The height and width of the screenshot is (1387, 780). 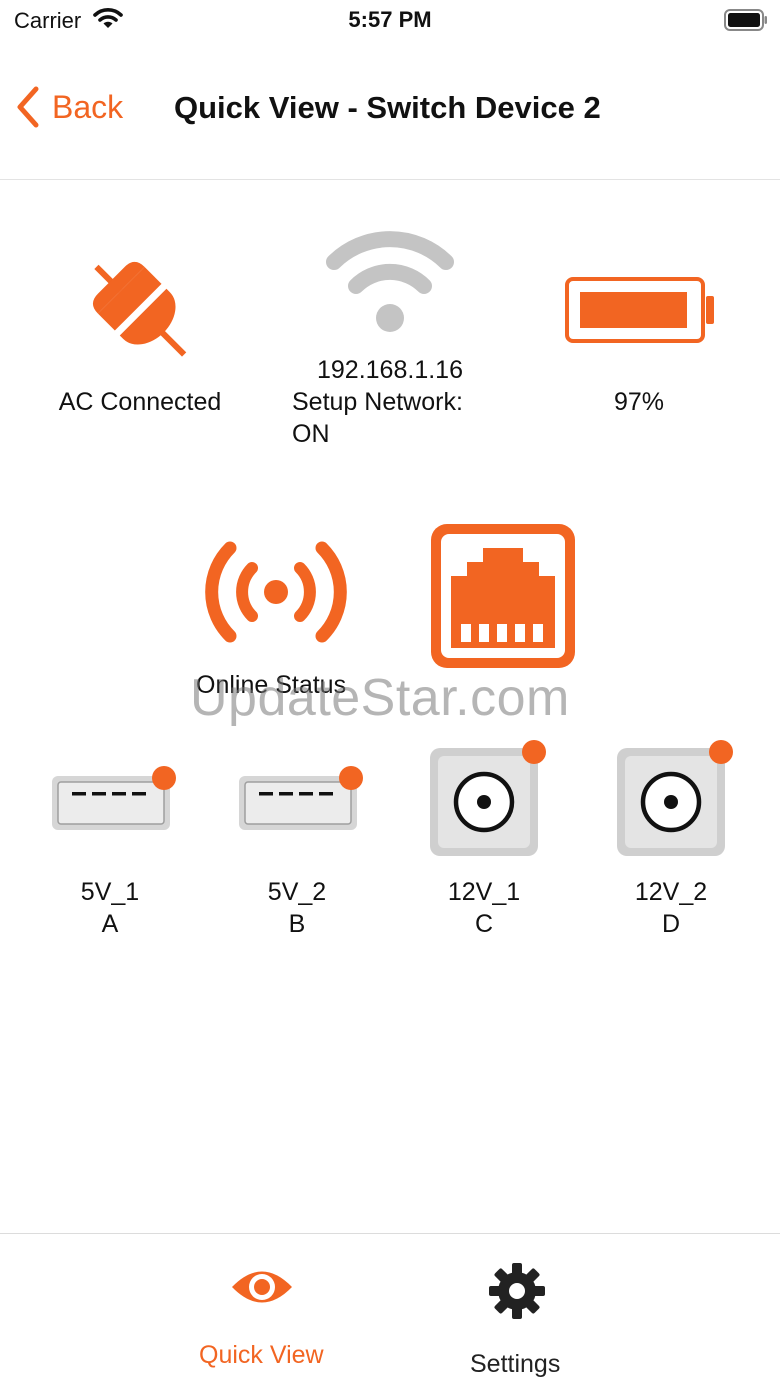 What do you see at coordinates (297, 924) in the screenshot?
I see `port-letter: B` at bounding box center [297, 924].